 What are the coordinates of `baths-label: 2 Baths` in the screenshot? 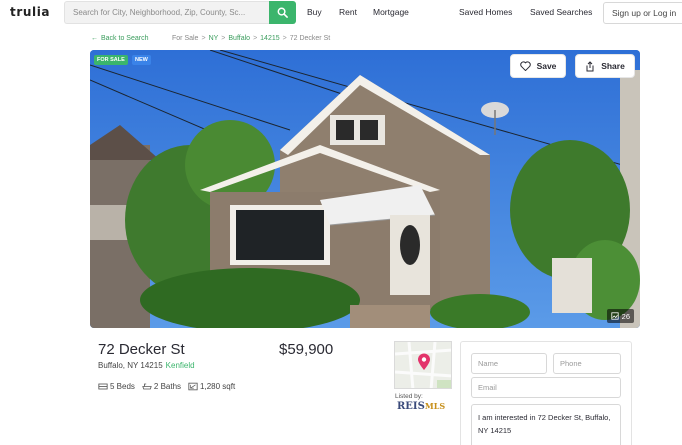 It's located at (167, 386).